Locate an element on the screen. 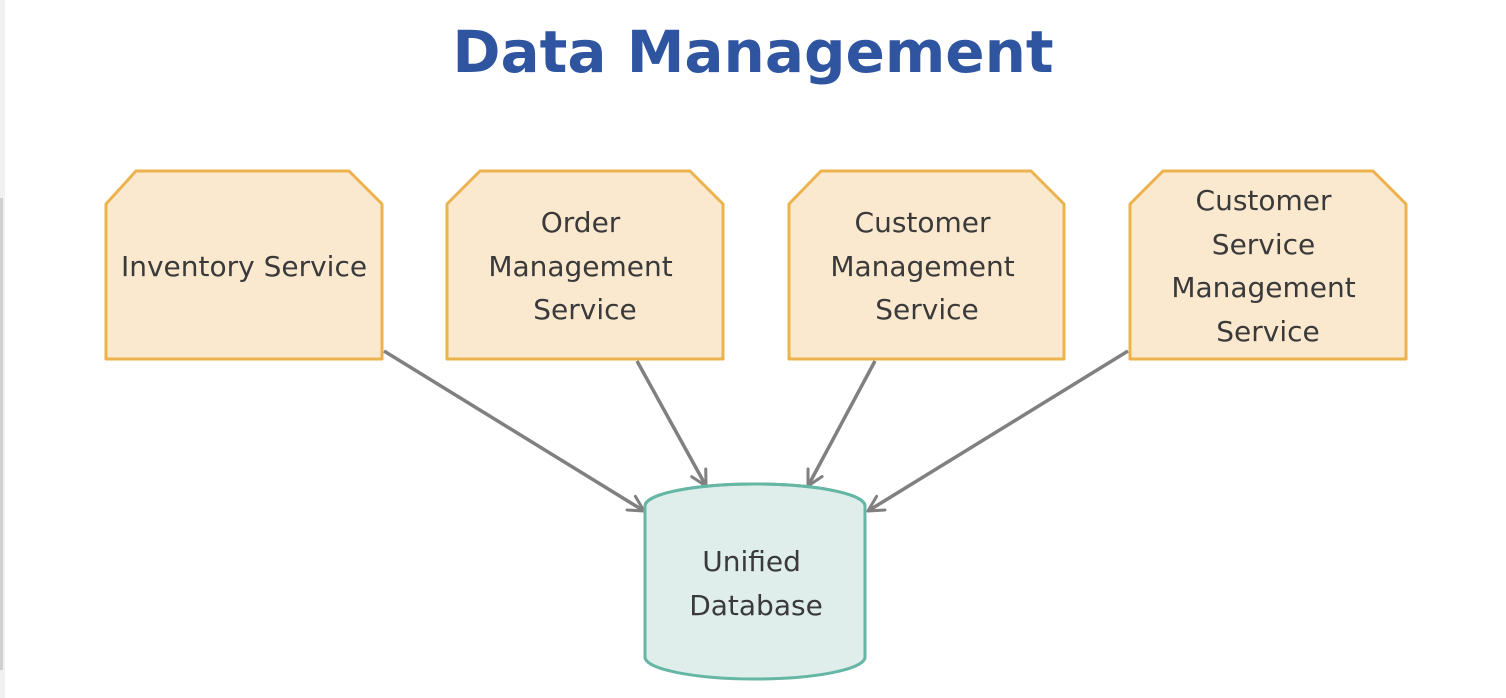  database-cylinder-body is located at coordinates (755, 581).